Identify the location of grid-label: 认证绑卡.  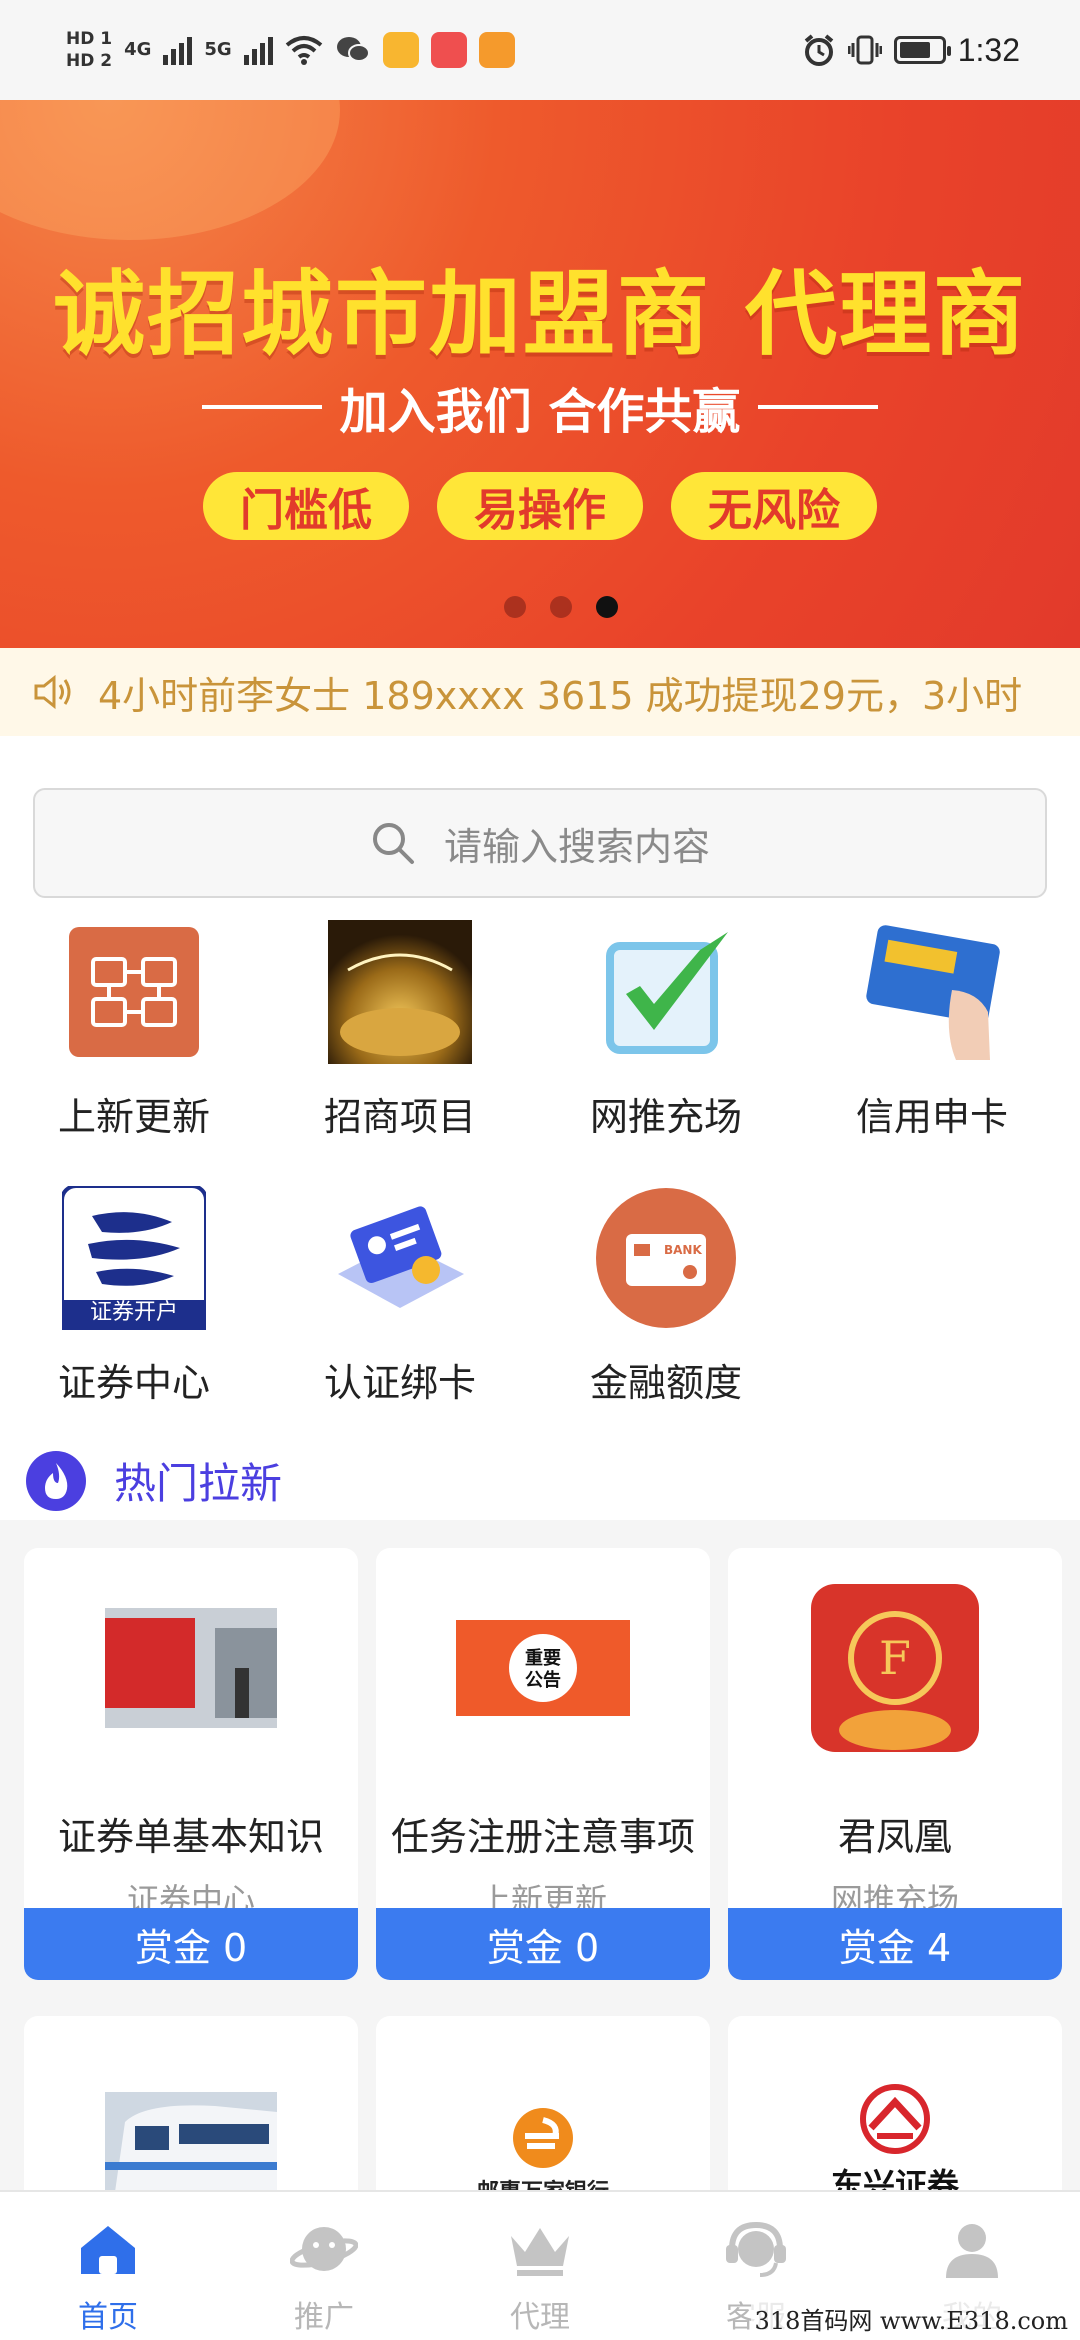
(399, 1383).